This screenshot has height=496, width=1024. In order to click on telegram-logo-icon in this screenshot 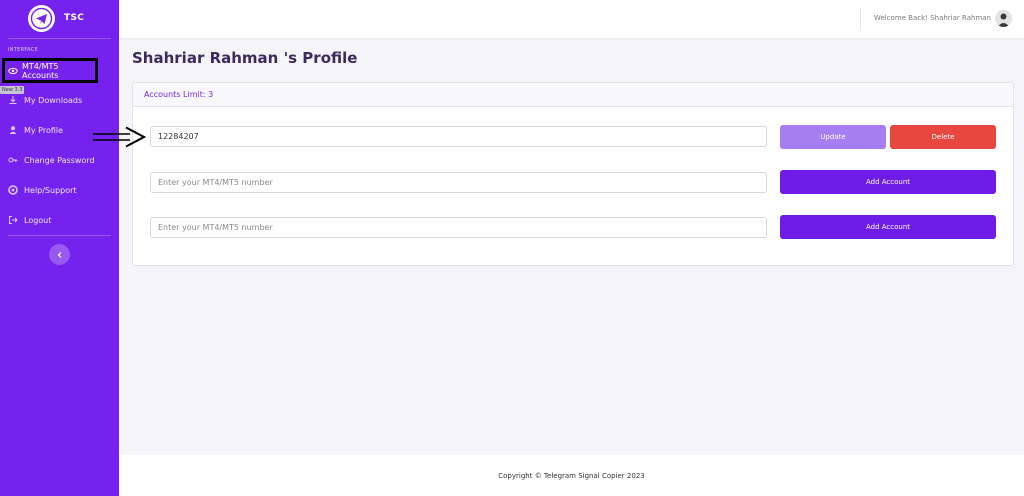, I will do `click(41, 18)`.